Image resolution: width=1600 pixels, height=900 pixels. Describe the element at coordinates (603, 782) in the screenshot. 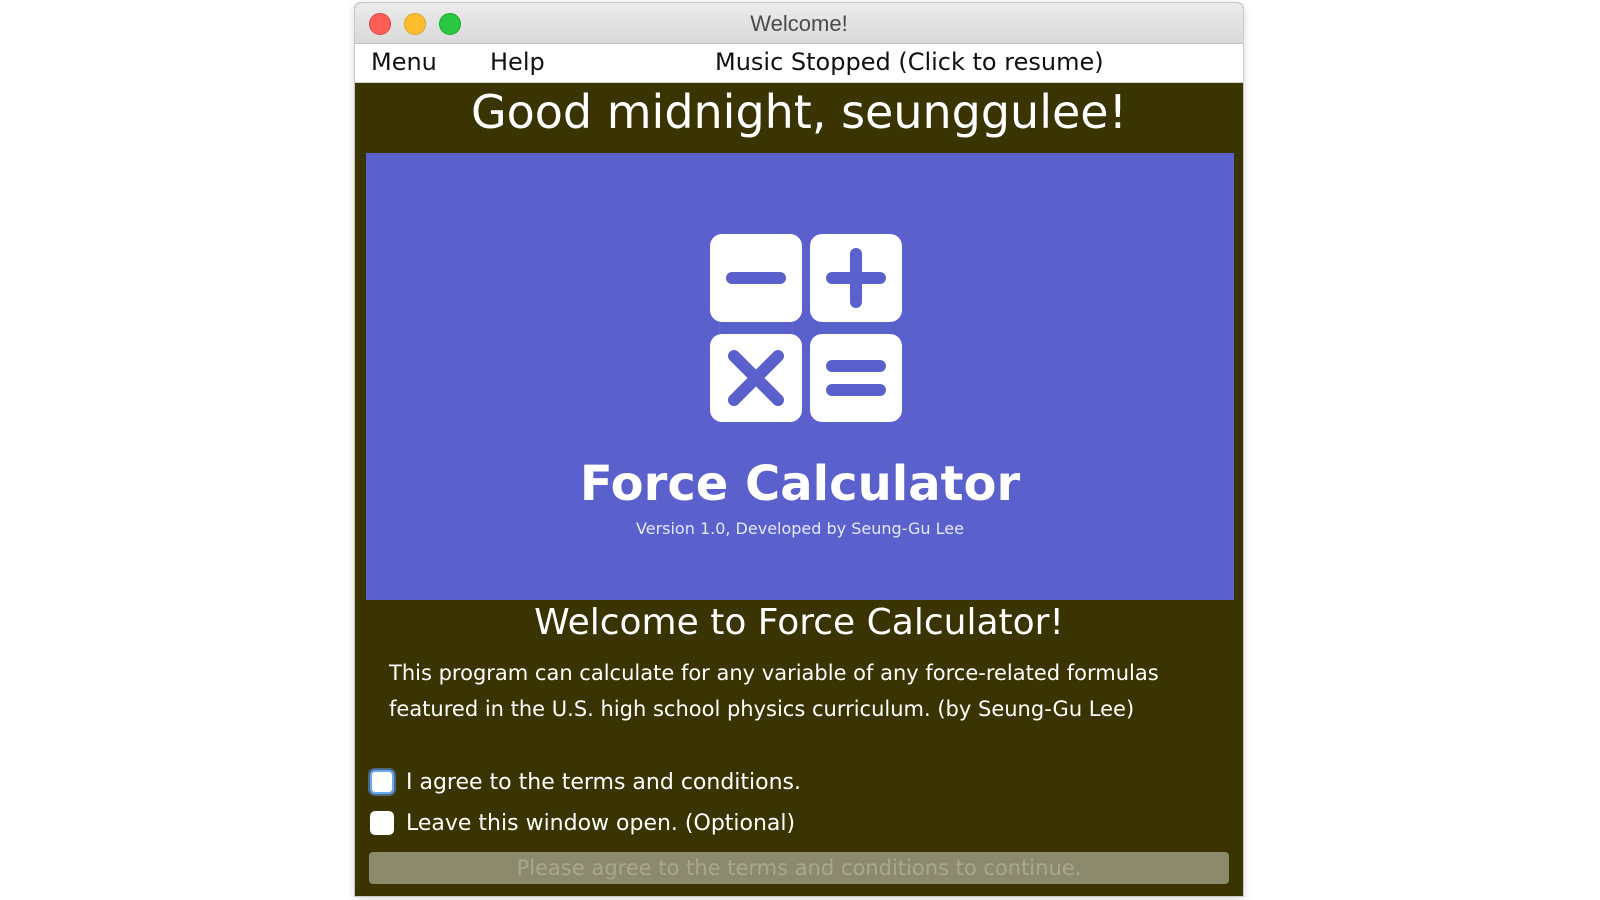

I see `agree-terms-label: I agree to the terms and conditions.` at that location.